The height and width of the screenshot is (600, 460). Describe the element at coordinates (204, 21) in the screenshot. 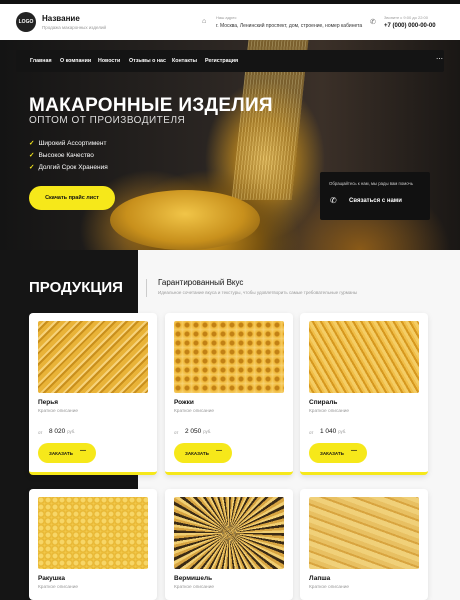

I see `location-icon: ⌂` at that location.